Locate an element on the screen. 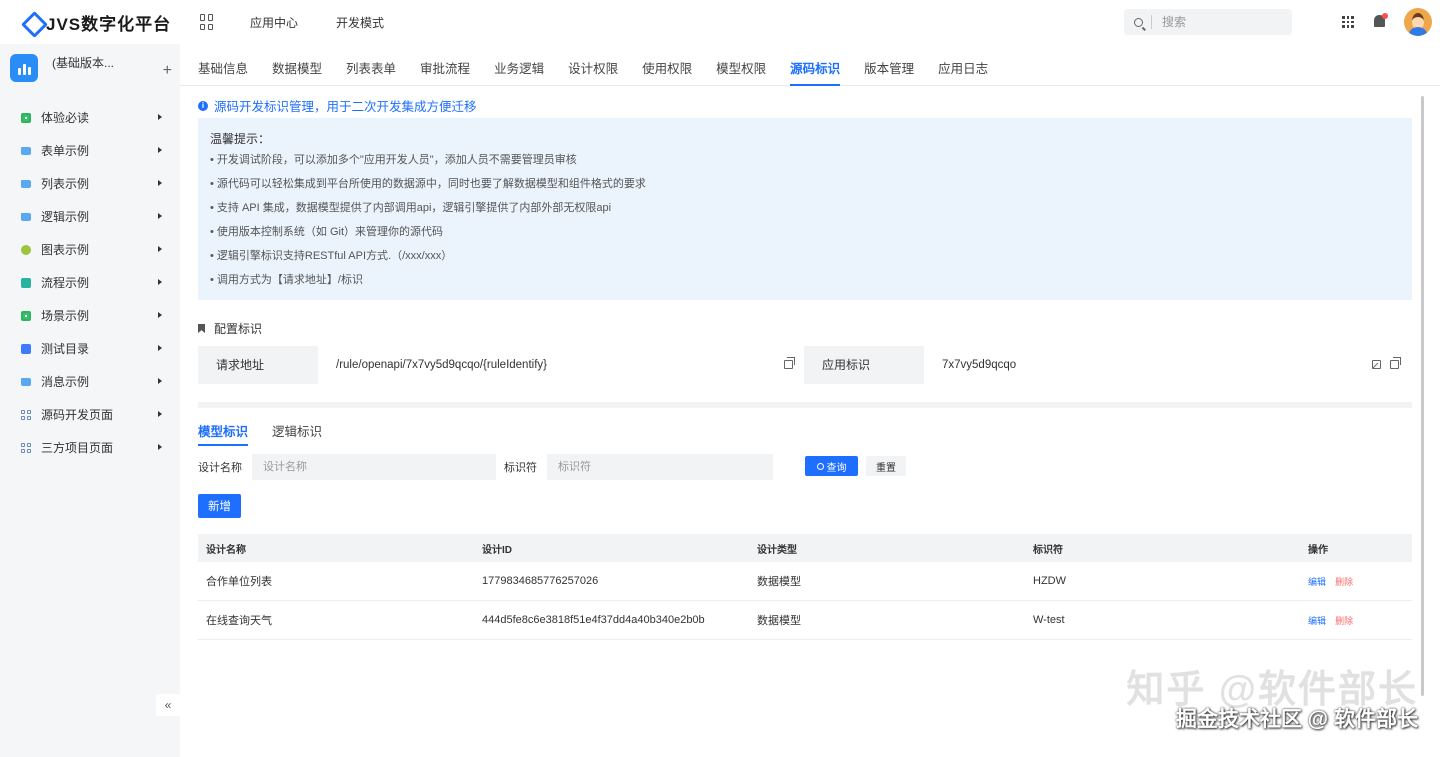  sidebar-item-message: 消息示例 is located at coordinates (90, 381).